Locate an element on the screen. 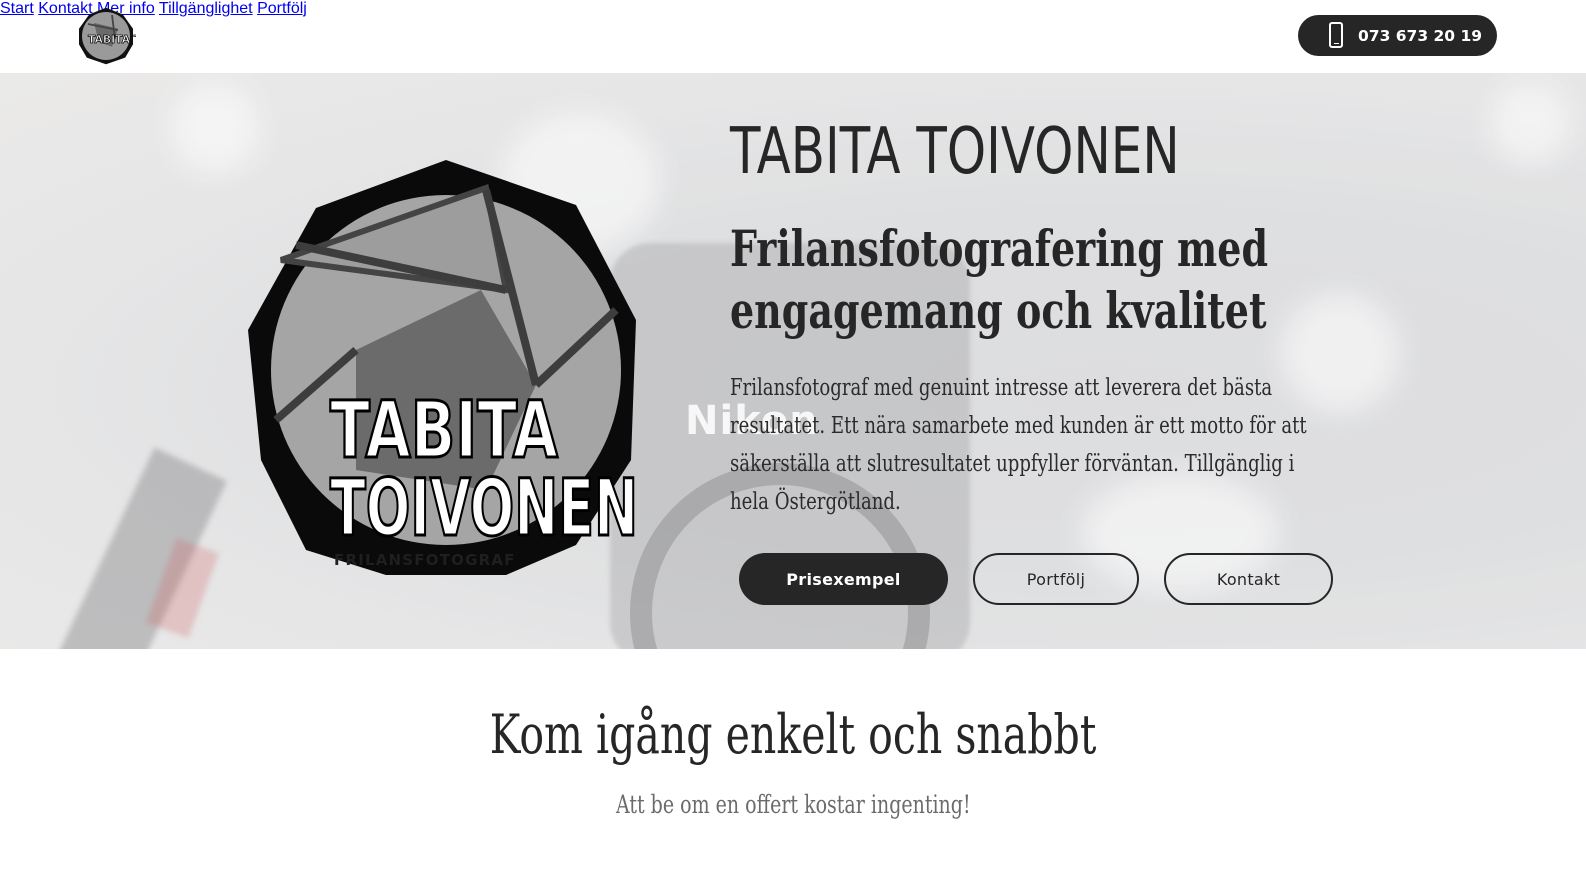 The width and height of the screenshot is (1586, 877). svg-text: TABITA is located at coordinates (444, 431).